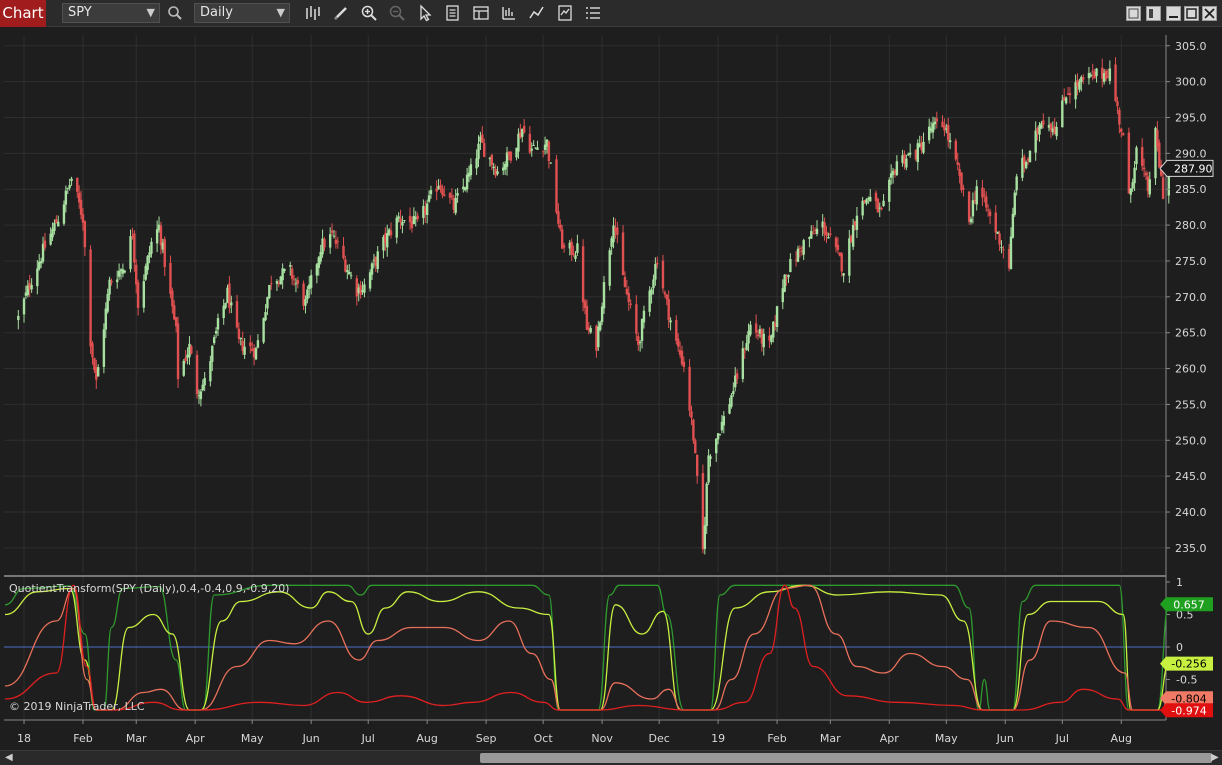  Describe the element at coordinates (611, 13) in the screenshot. I see `chart-toolbar: Chart SPY ▼ Daily ▼` at that location.